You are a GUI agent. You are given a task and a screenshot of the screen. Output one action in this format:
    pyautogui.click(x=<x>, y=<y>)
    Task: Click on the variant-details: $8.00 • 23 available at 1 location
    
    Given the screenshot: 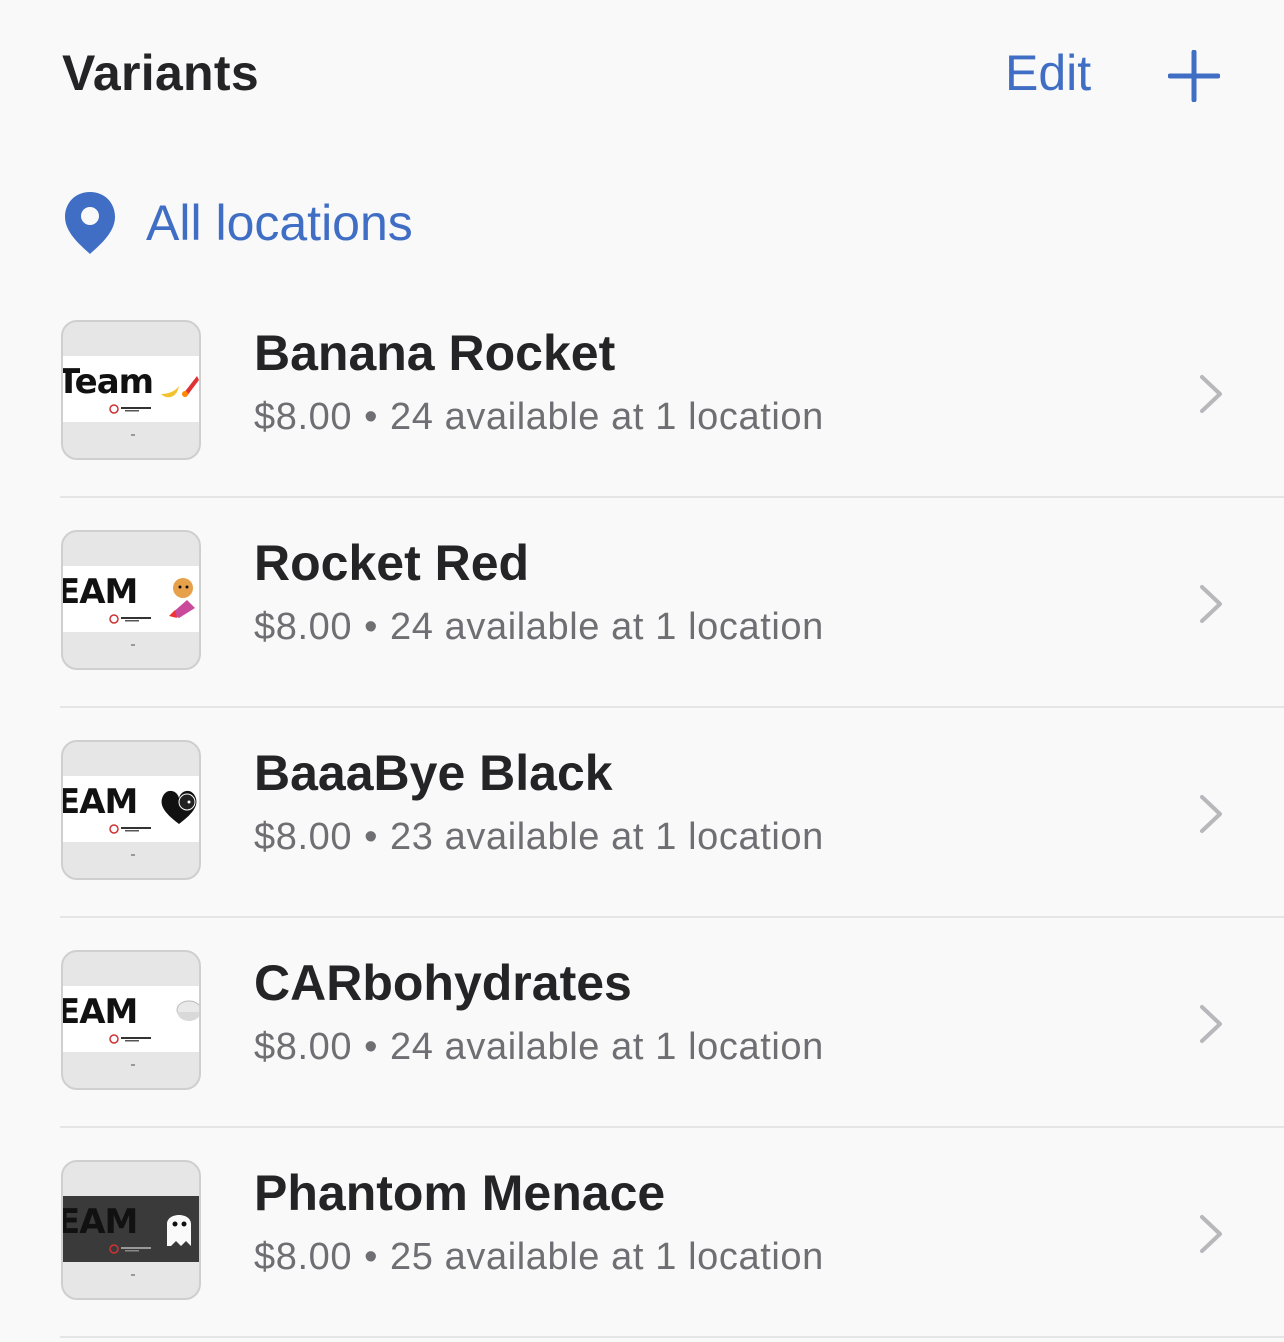 What is the action you would take?
    pyautogui.click(x=539, y=837)
    